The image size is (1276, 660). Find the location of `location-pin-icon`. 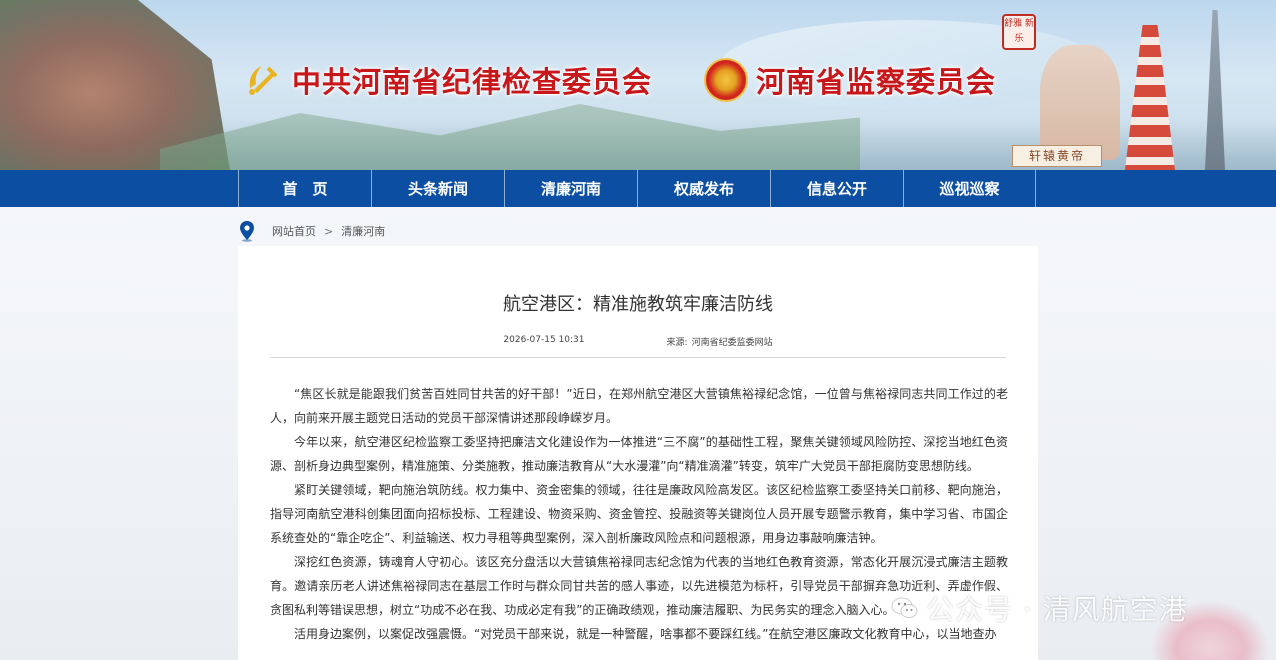

location-pin-icon is located at coordinates (247, 231).